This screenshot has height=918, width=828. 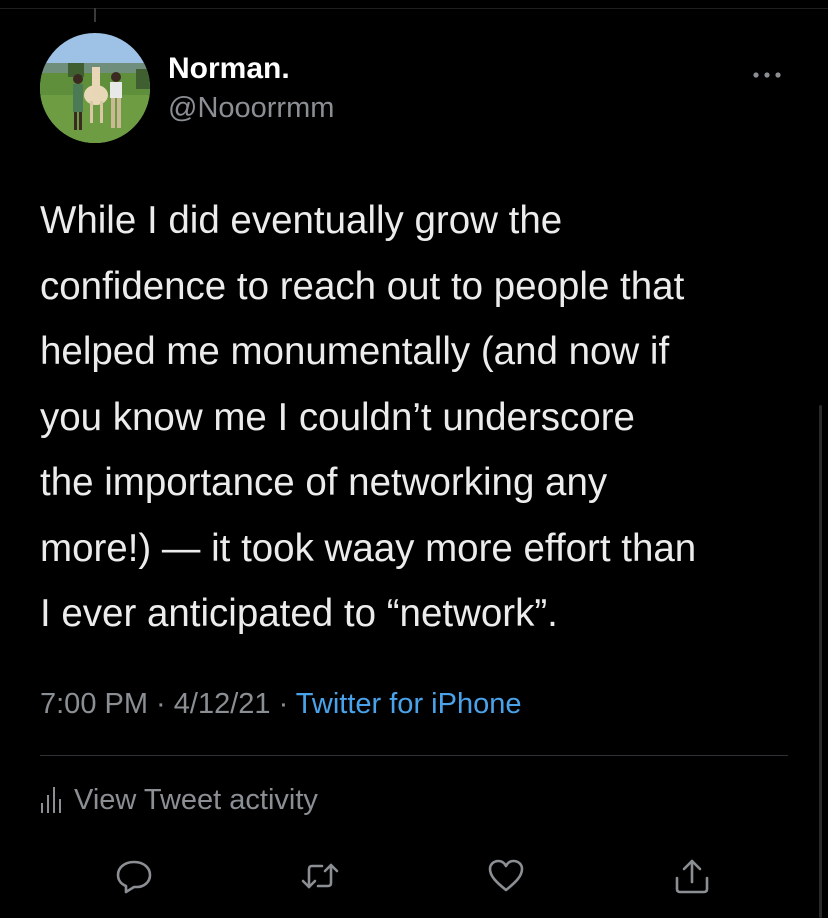 I want to click on tweet-meta: 7:00 PM · 4/12/21 · Twitter for iPhone, so click(x=280, y=704).